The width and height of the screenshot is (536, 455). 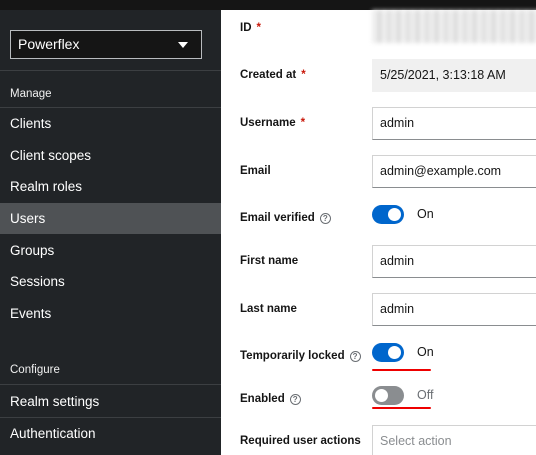 What do you see at coordinates (454, 75) in the screenshot?
I see `created-at-field: 5/25/2021, 3:13:18 AM` at bounding box center [454, 75].